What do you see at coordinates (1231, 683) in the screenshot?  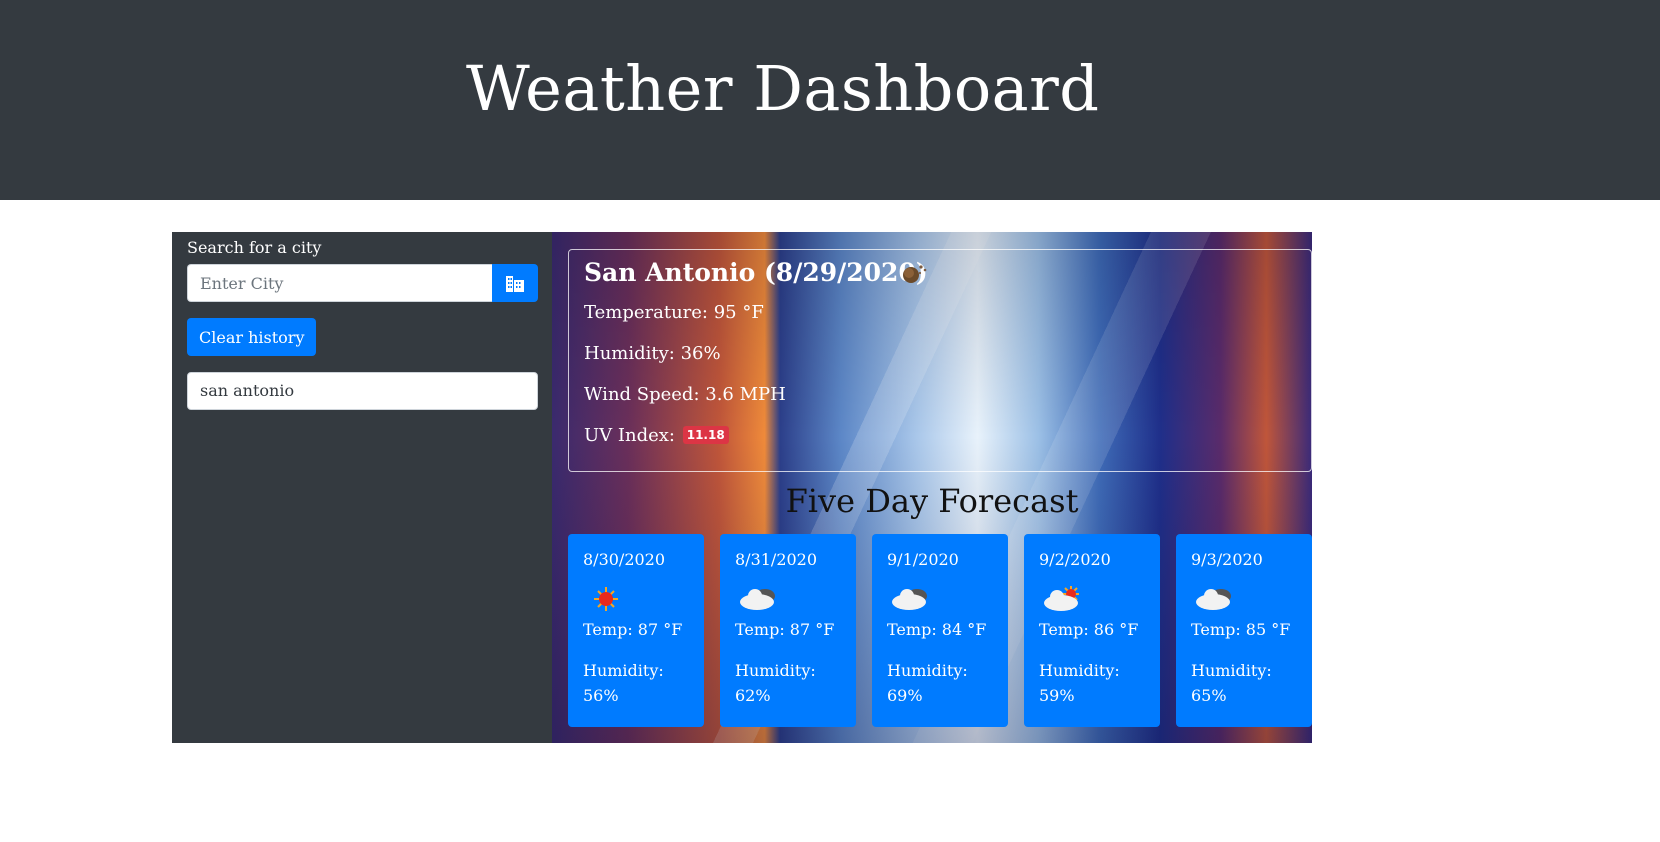 I see `forecast-humidity: Humidity: 65%` at bounding box center [1231, 683].